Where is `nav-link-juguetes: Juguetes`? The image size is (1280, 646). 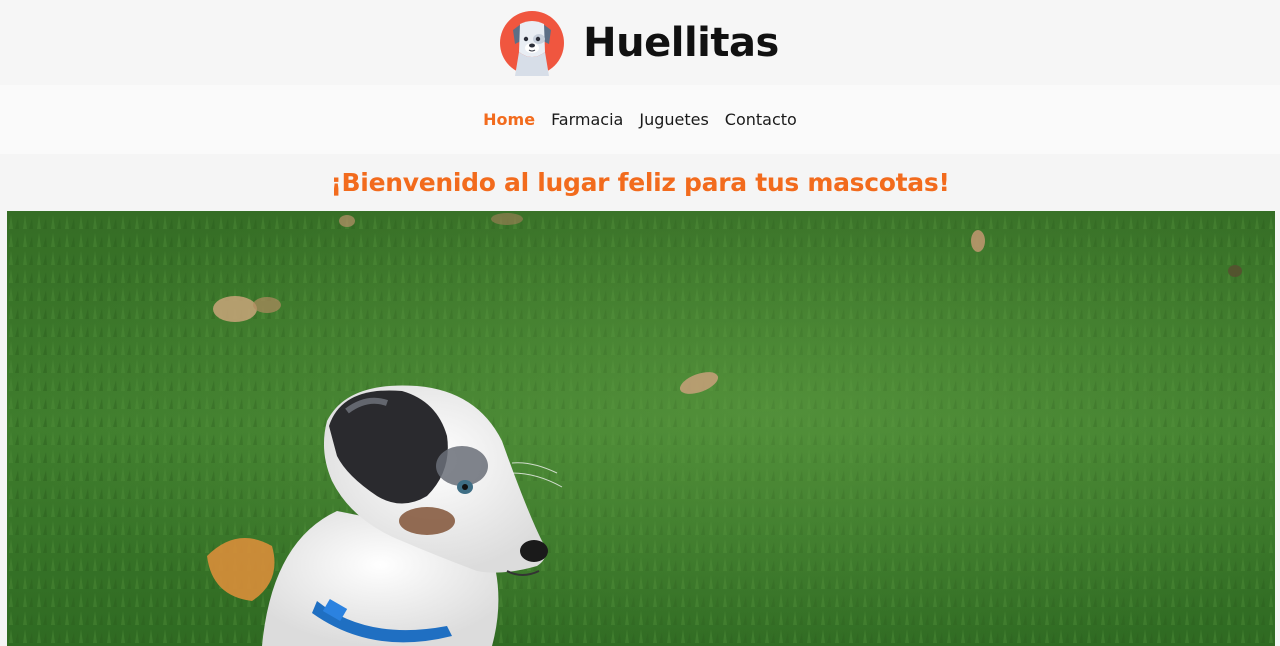
nav-link-juguetes: Juguetes is located at coordinates (673, 119).